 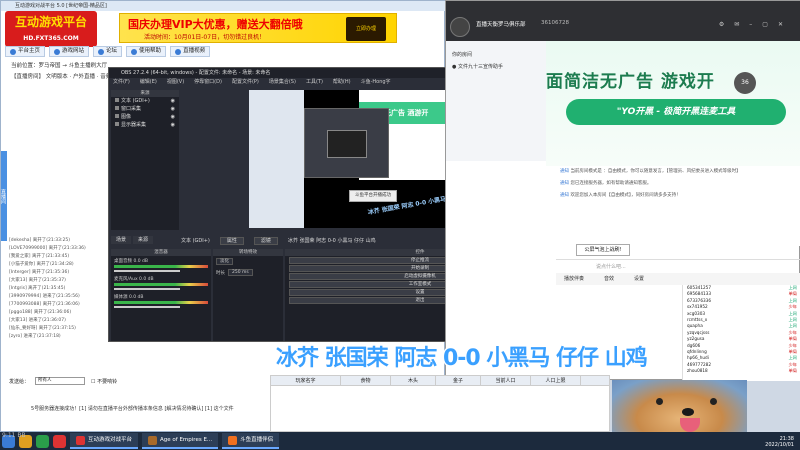 I want to click on taskbar-clock: 21:38 2022/10/01, so click(x=779, y=442).